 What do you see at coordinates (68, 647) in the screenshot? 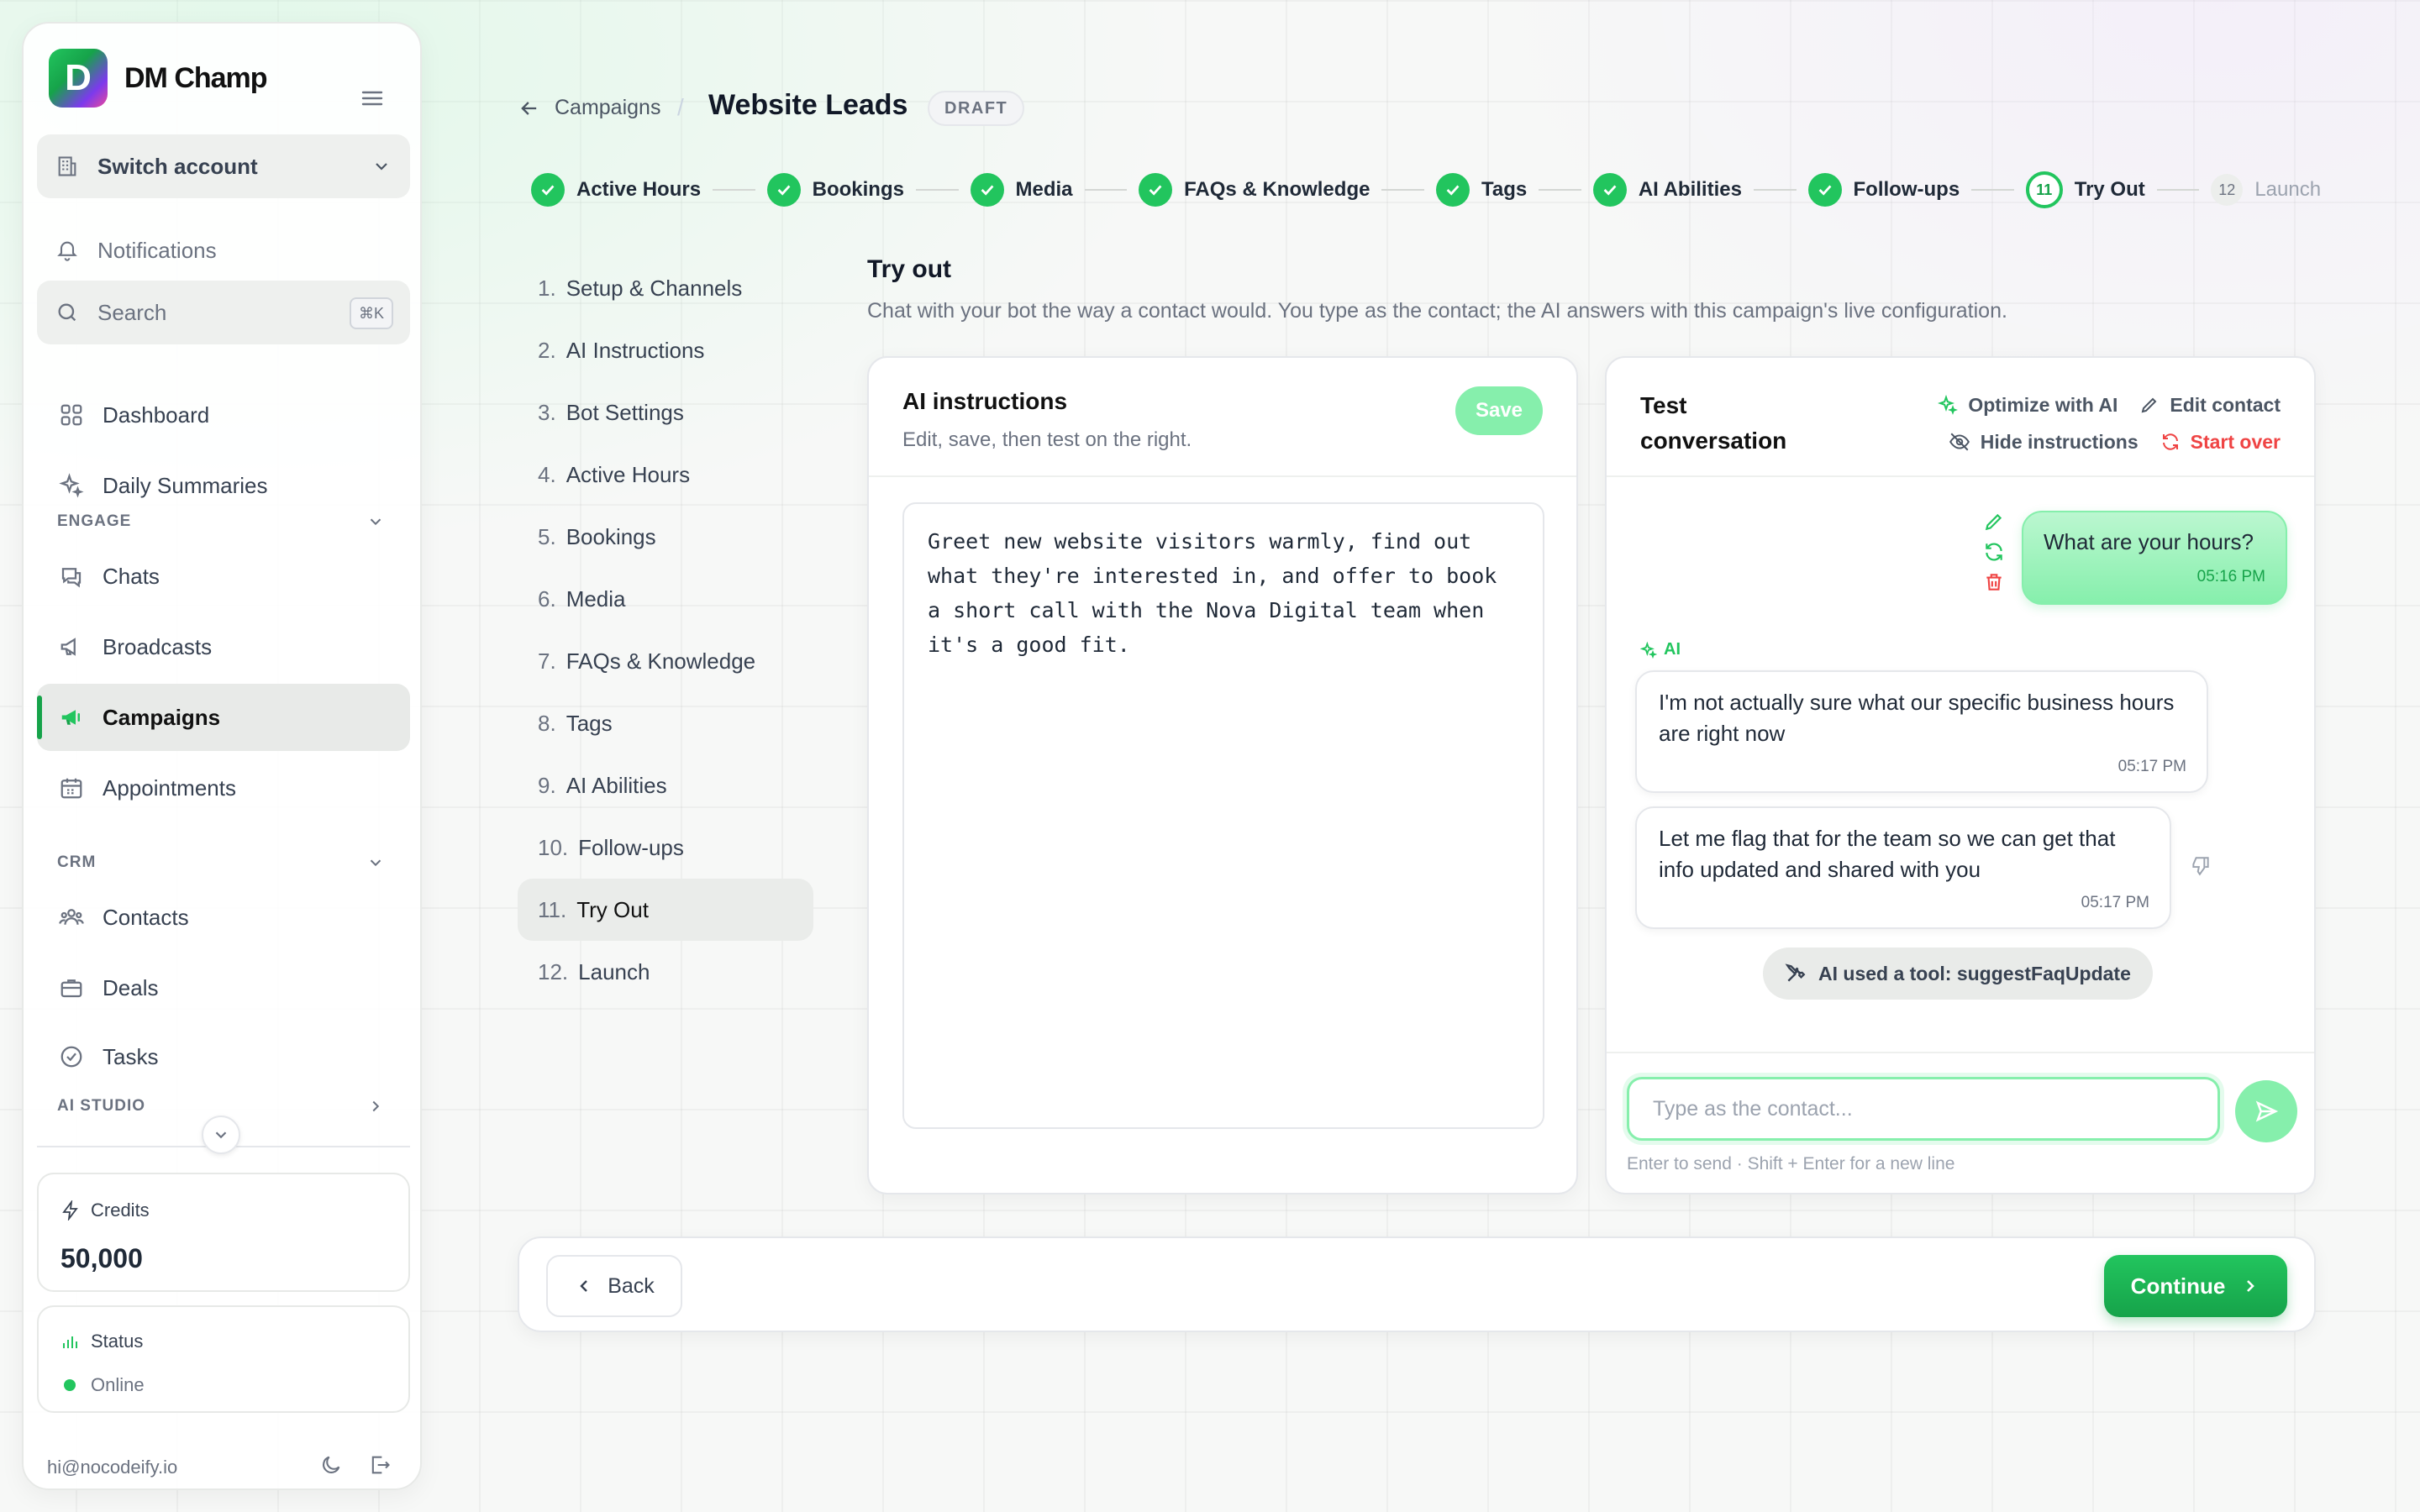
I see `megaphone-icon` at bounding box center [68, 647].